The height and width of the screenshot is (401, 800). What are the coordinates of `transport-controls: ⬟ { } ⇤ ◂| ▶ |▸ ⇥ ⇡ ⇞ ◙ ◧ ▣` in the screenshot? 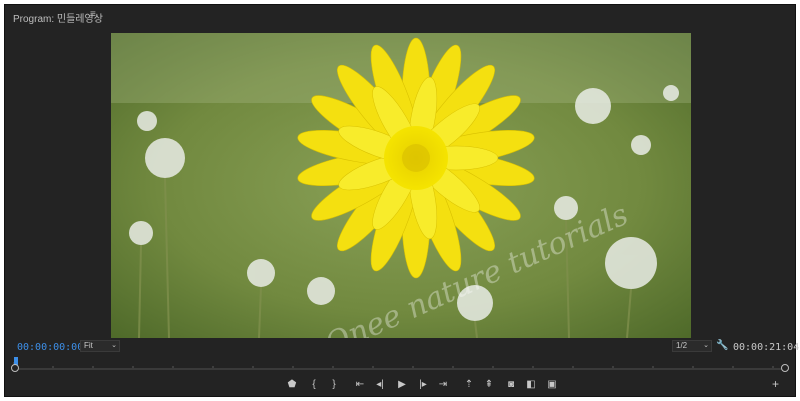 It's located at (400, 385).